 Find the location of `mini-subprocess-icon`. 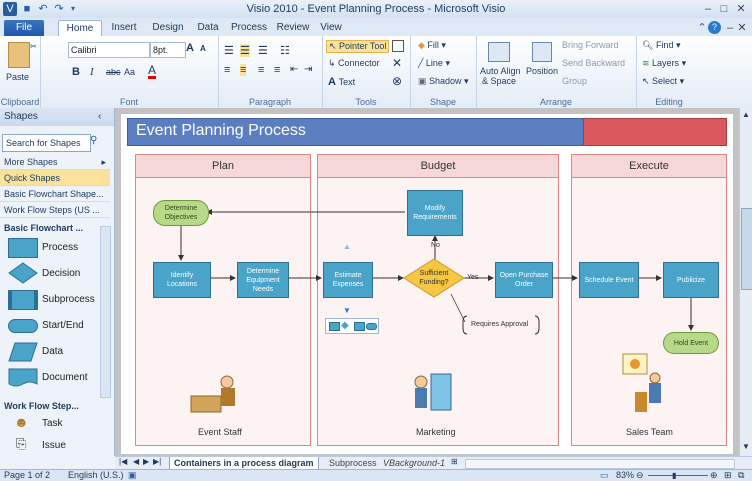

mini-subprocess-icon is located at coordinates (359, 326).